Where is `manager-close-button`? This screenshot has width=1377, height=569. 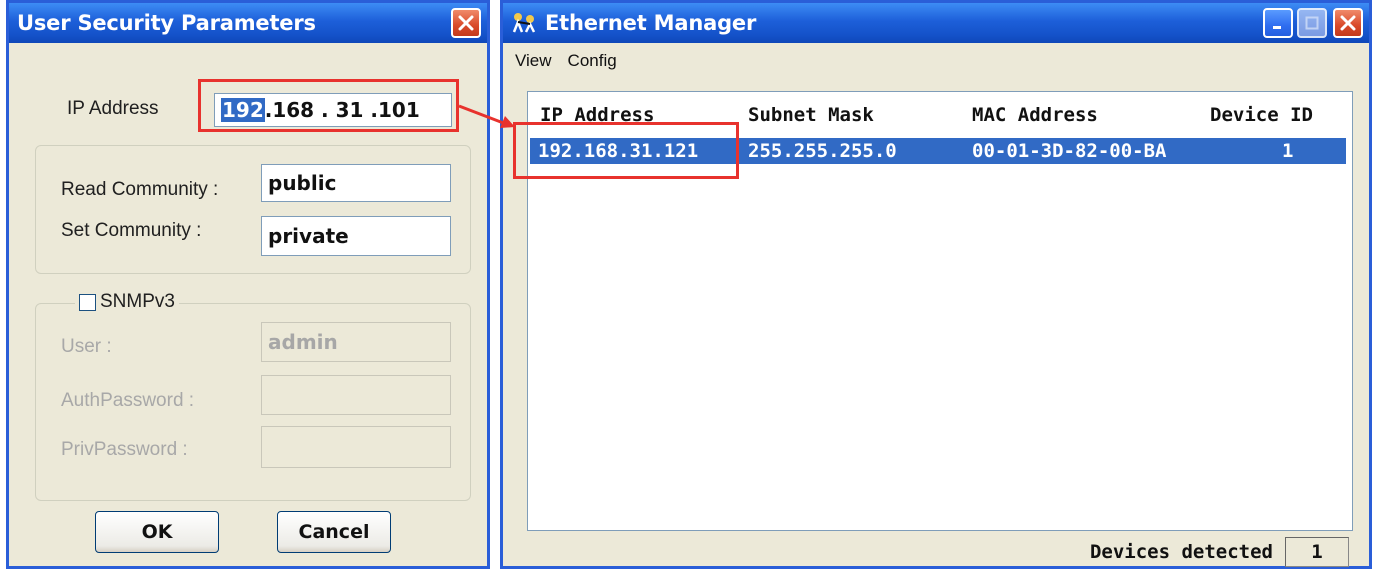
manager-close-button is located at coordinates (1348, 23).